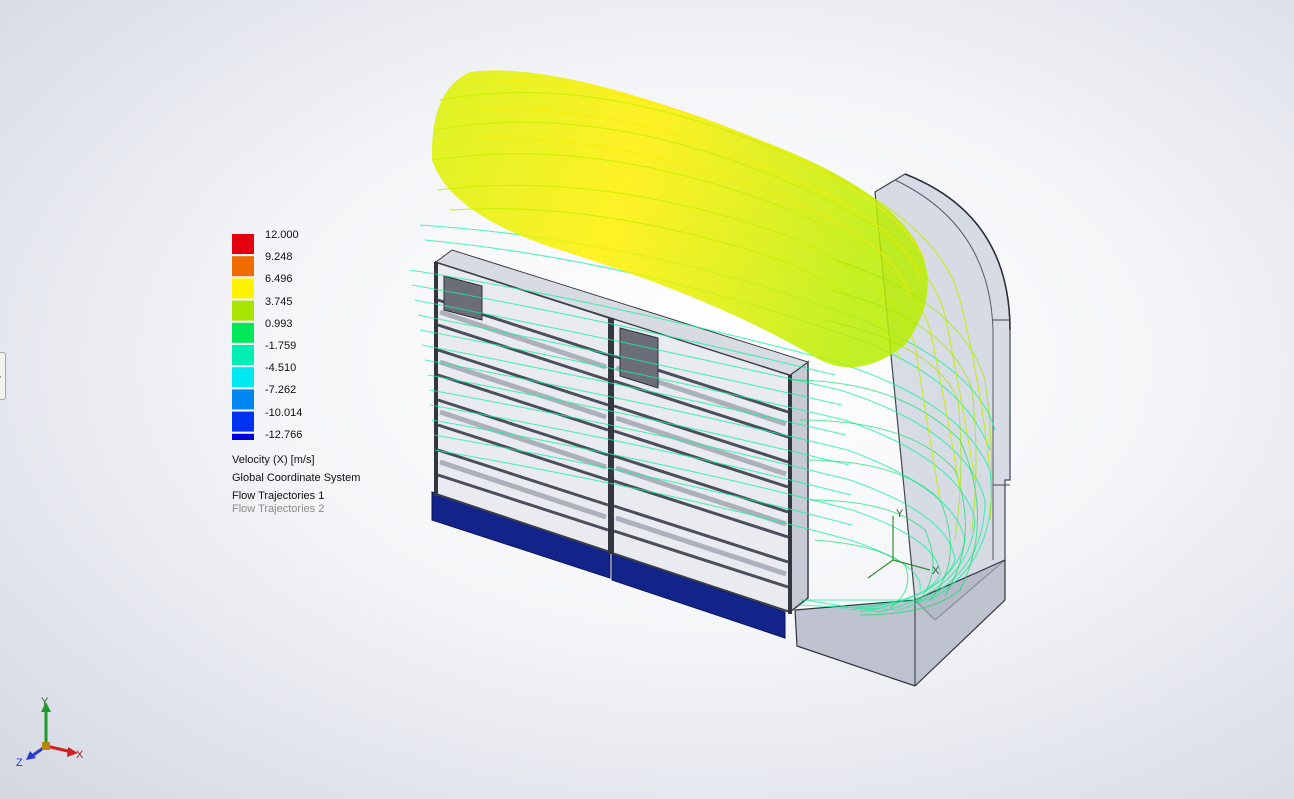 The image size is (1294, 799). Describe the element at coordinates (281, 368) in the screenshot. I see `legend-tick-label: -4.510` at that location.